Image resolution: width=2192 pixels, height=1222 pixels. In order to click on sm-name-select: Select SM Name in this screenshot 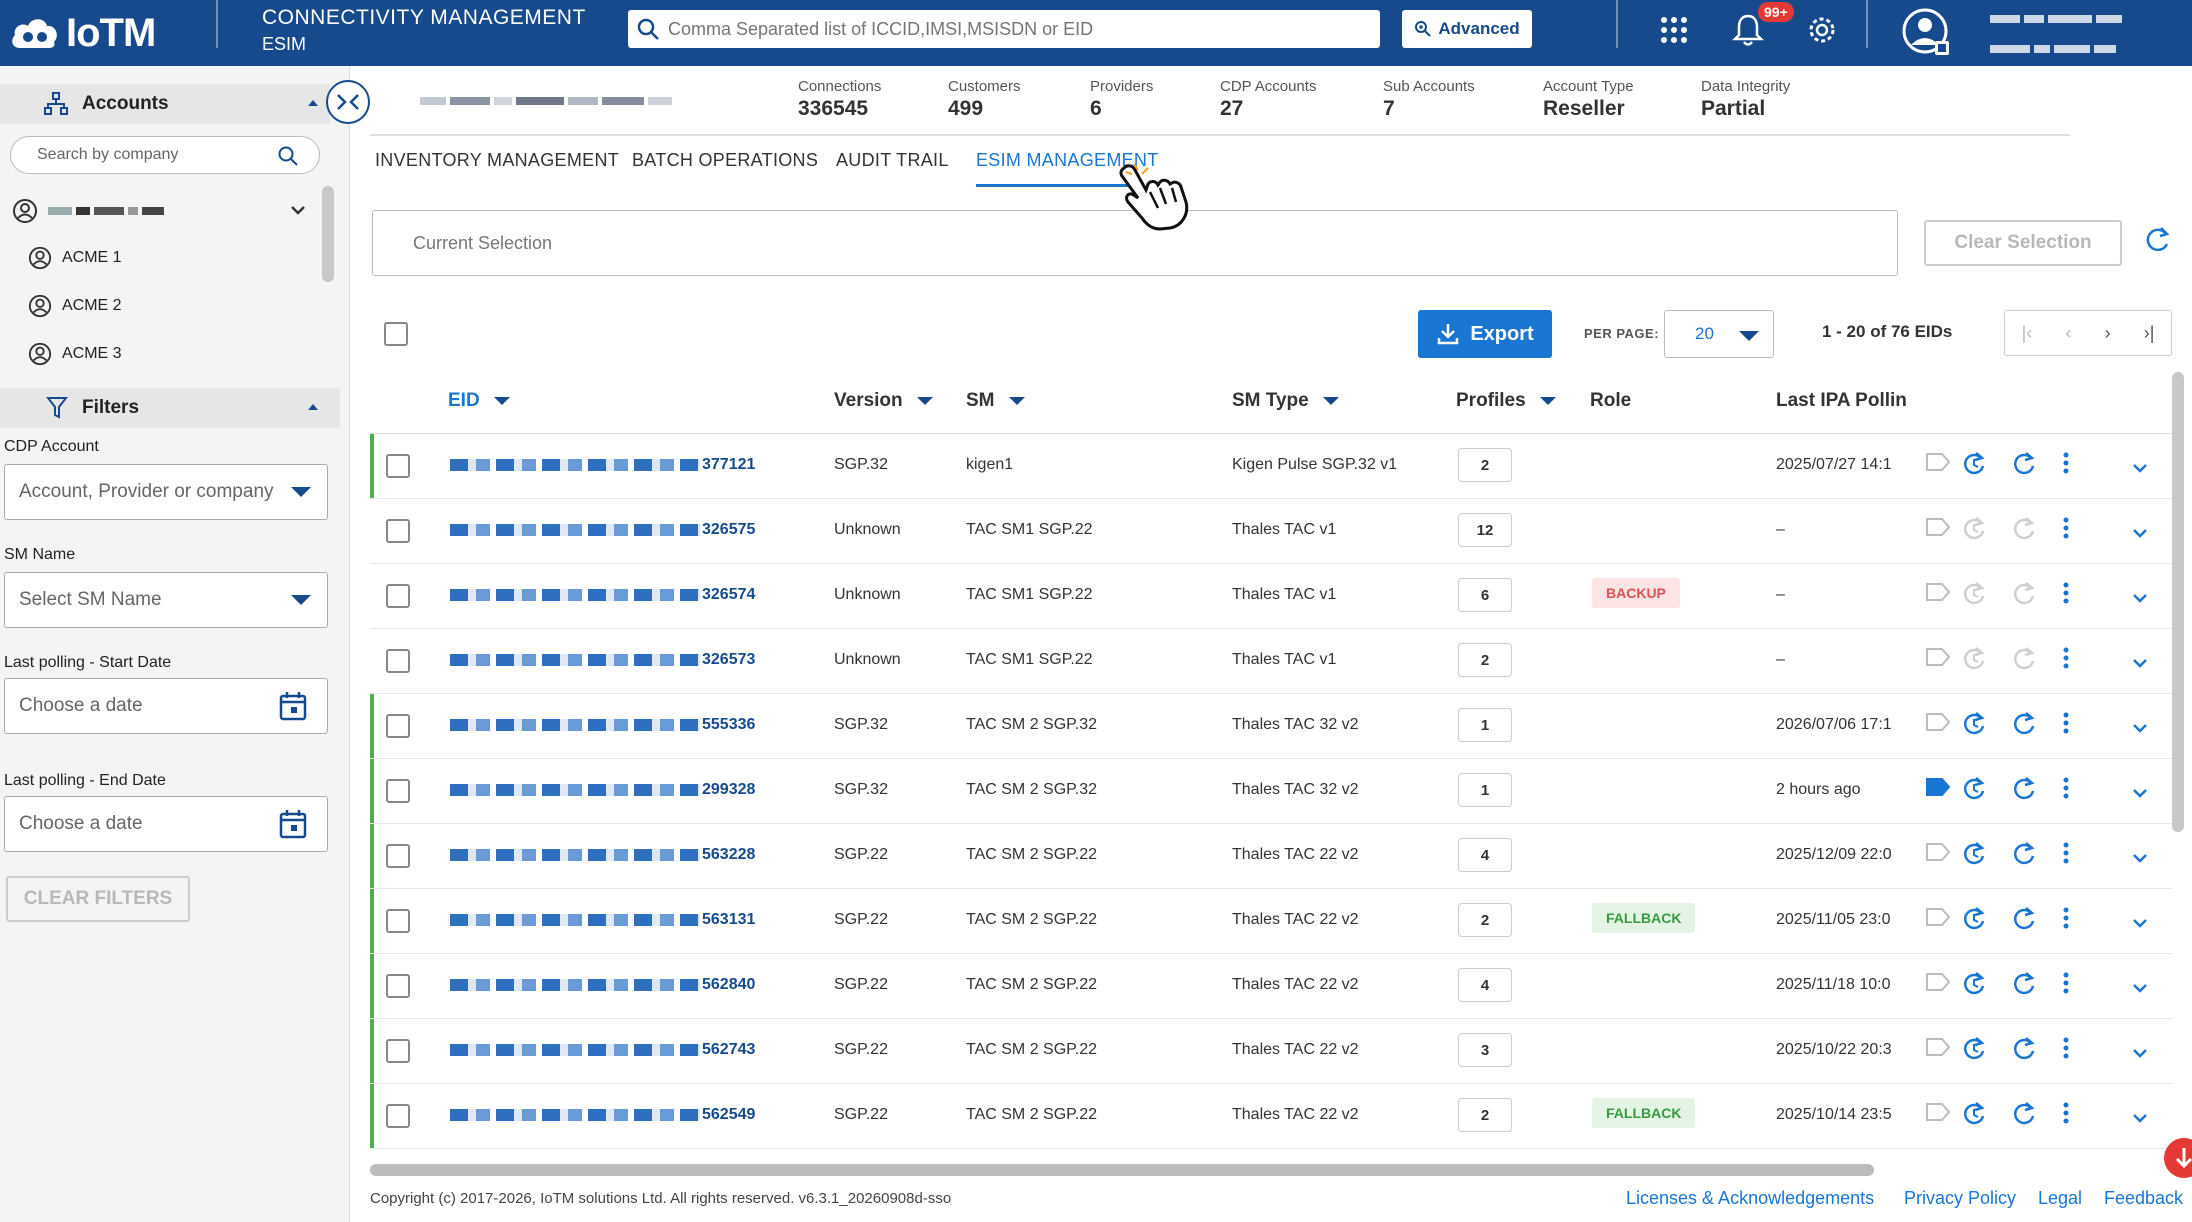, I will do `click(166, 600)`.